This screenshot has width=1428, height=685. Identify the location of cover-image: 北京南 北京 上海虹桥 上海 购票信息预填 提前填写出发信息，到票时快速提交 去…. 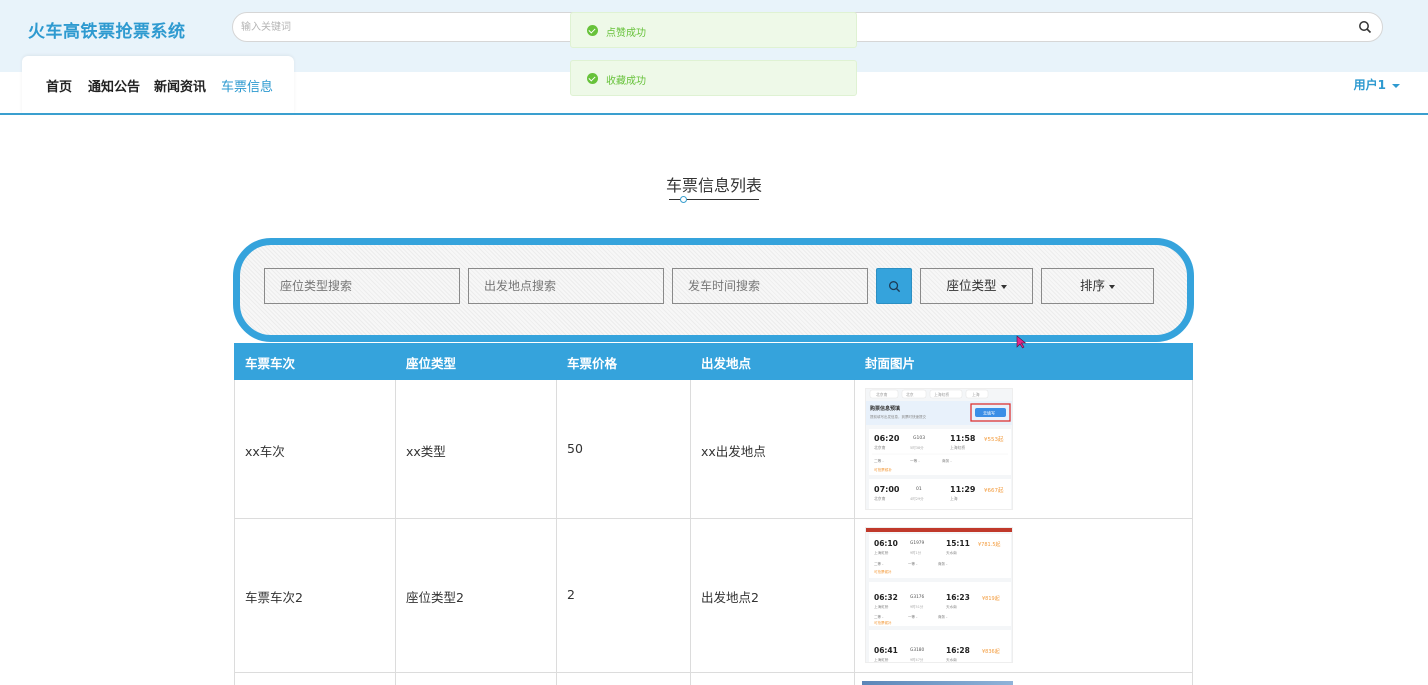
(939, 449).